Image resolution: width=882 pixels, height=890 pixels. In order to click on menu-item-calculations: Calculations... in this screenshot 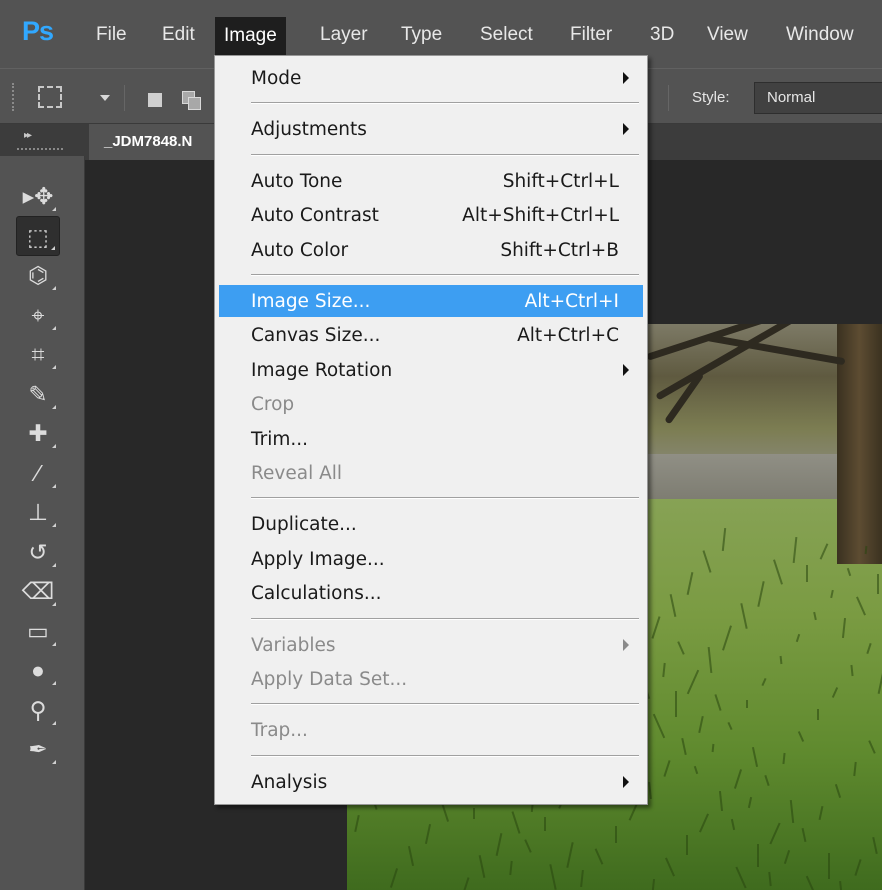, I will do `click(431, 593)`.